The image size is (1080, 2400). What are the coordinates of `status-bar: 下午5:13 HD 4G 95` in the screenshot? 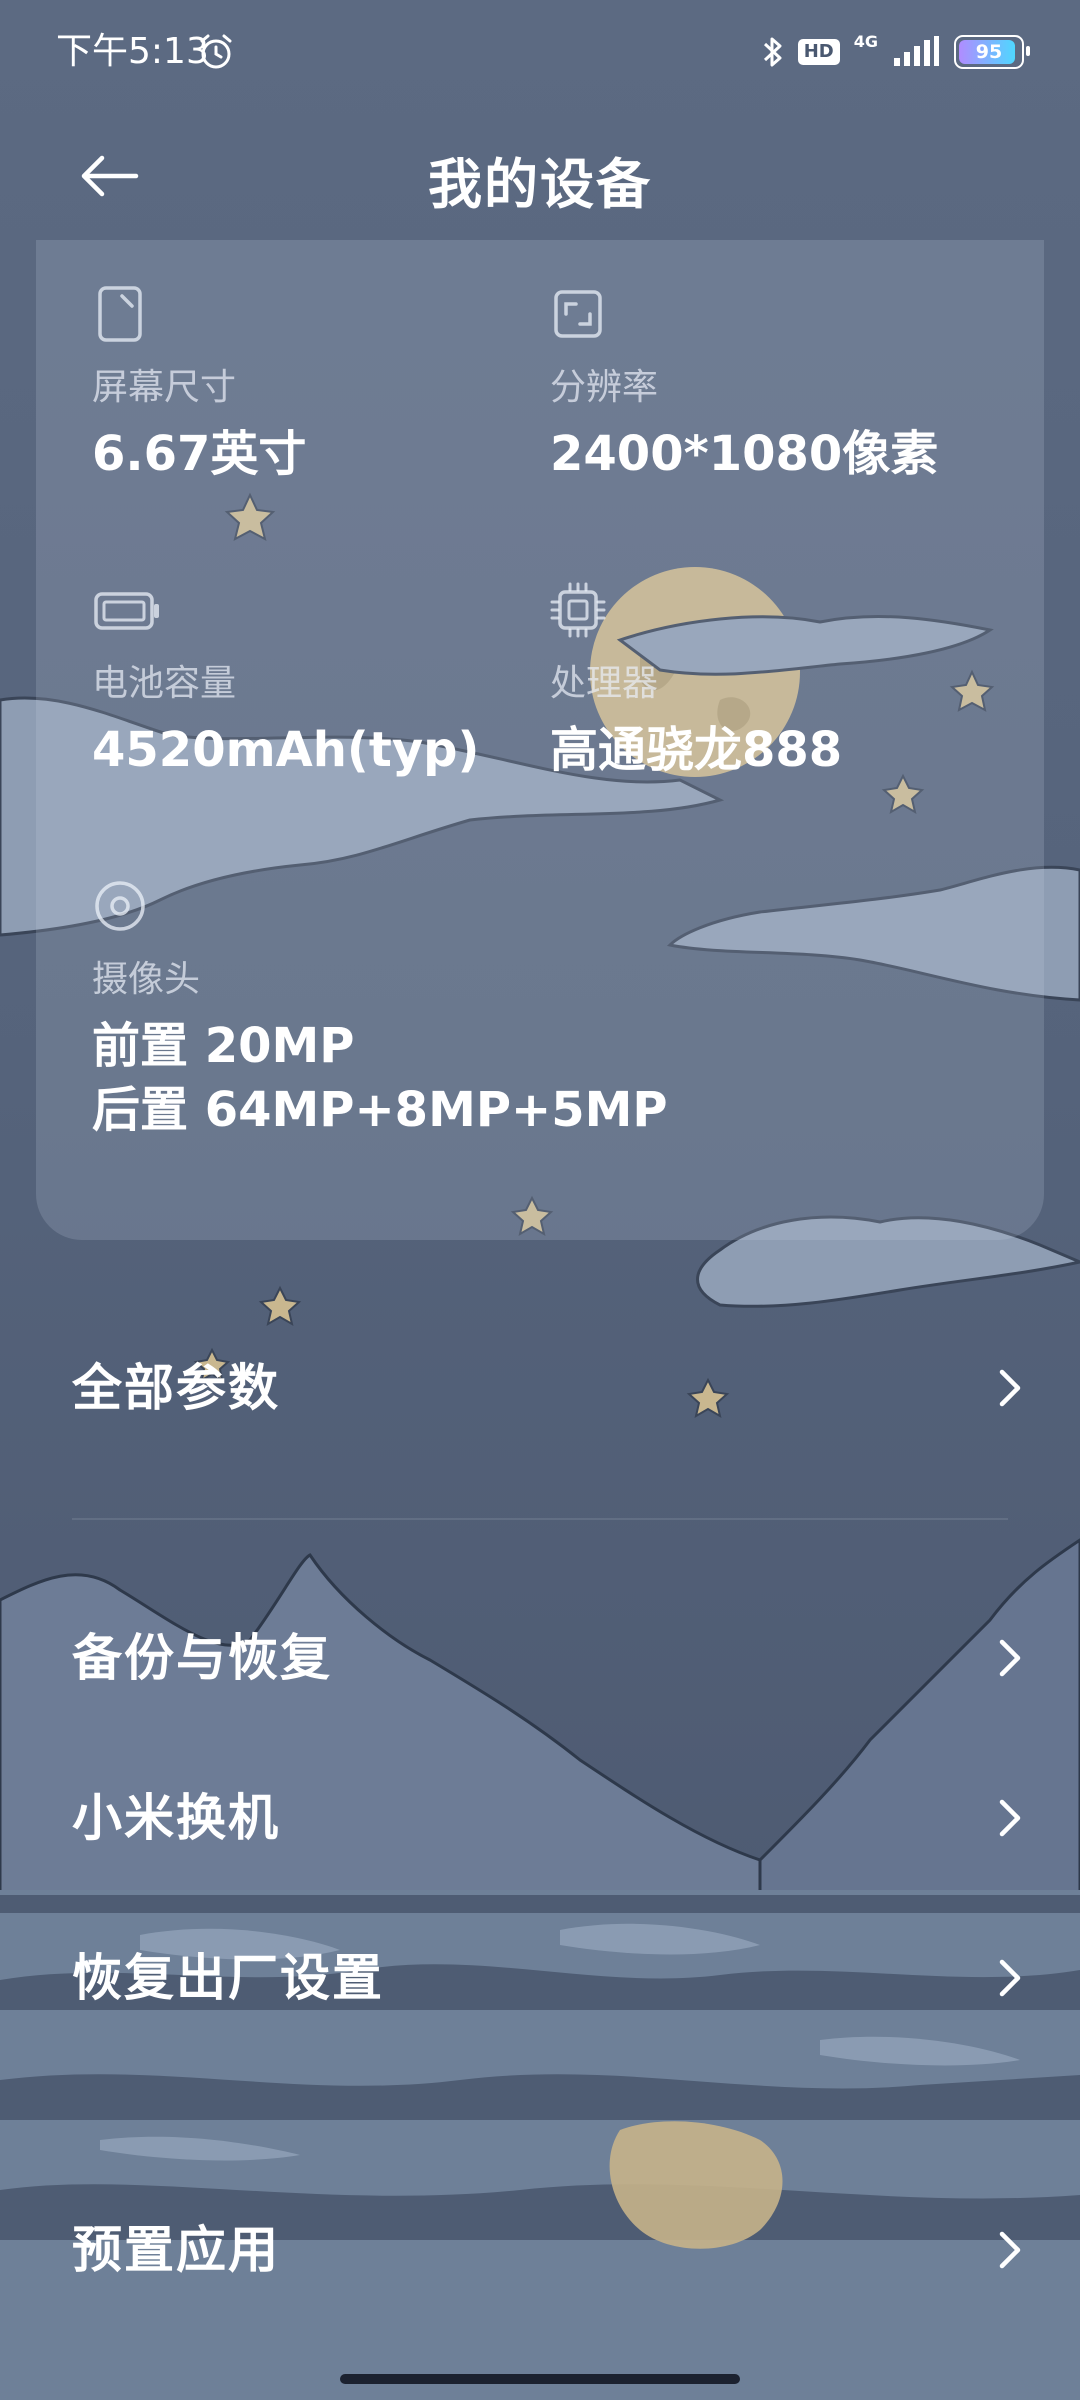 It's located at (540, 55).